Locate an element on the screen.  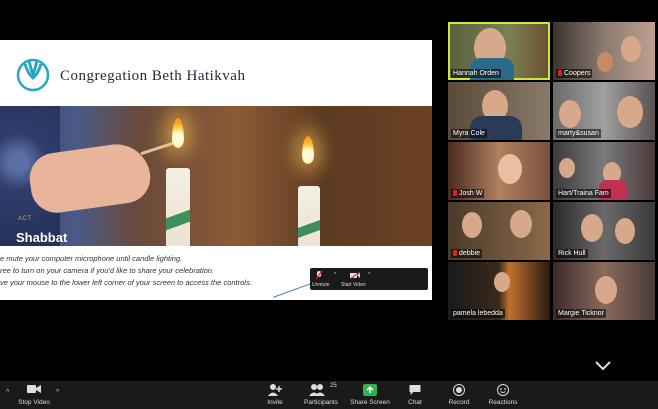
video-off-icon is located at coordinates (355, 275).